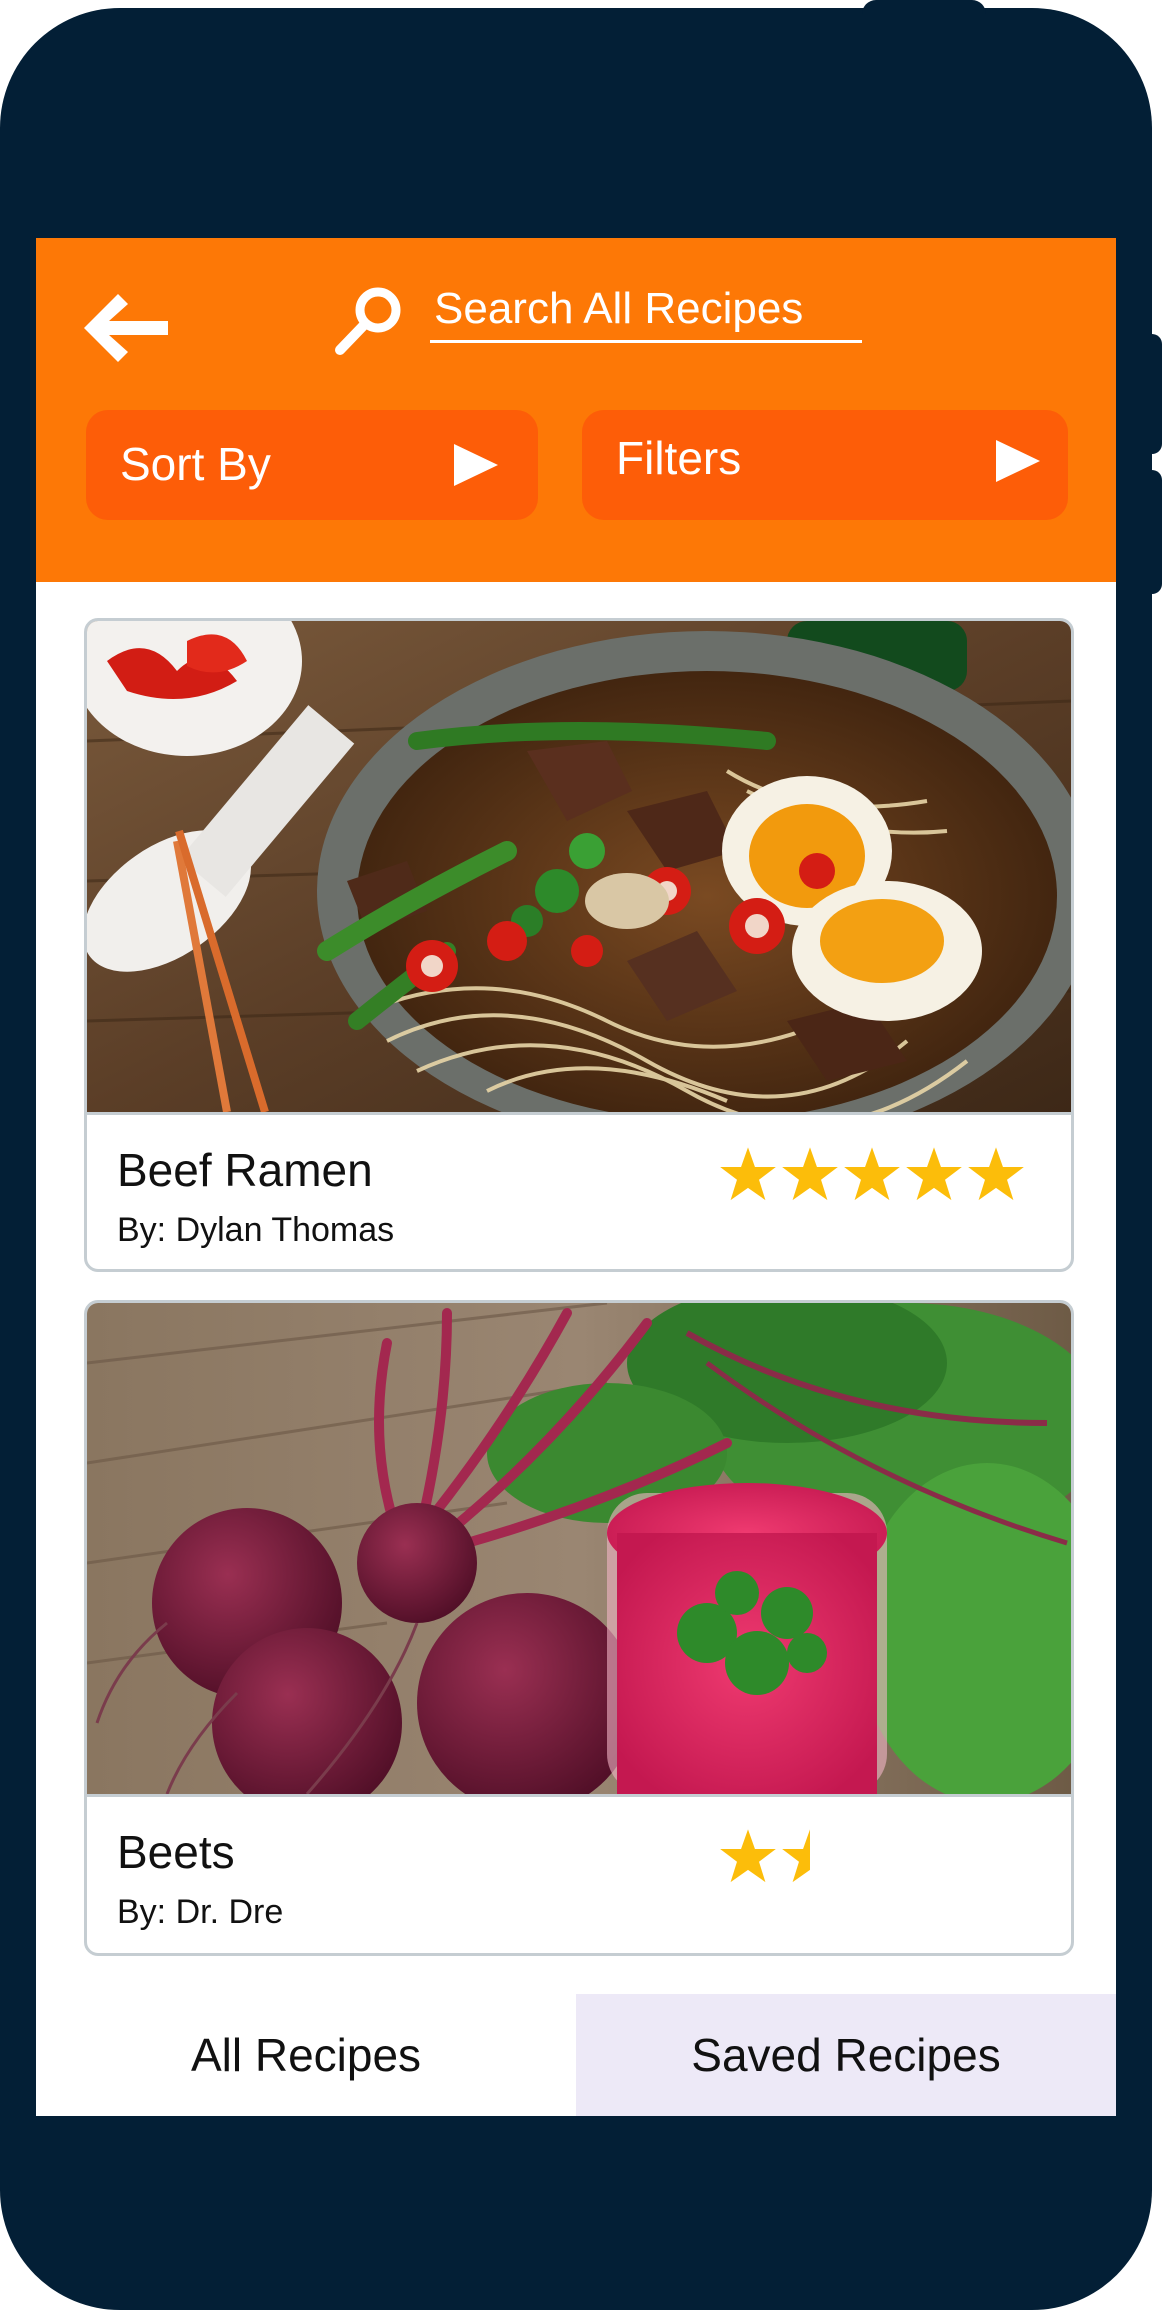  What do you see at coordinates (372, 318) in the screenshot?
I see `search-icon` at bounding box center [372, 318].